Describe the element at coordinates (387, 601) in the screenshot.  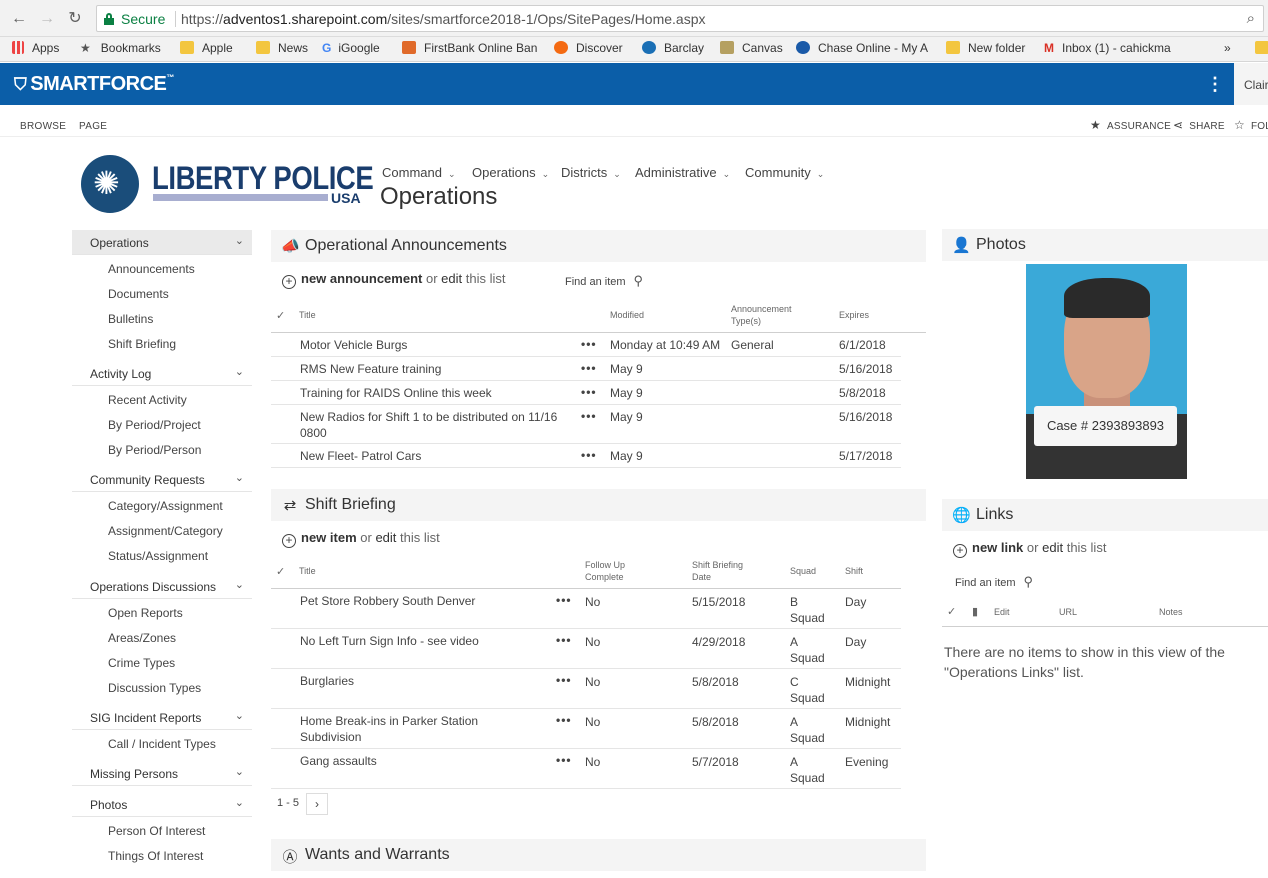
I see `row-title: Pet Store Robbery South Denver` at that location.